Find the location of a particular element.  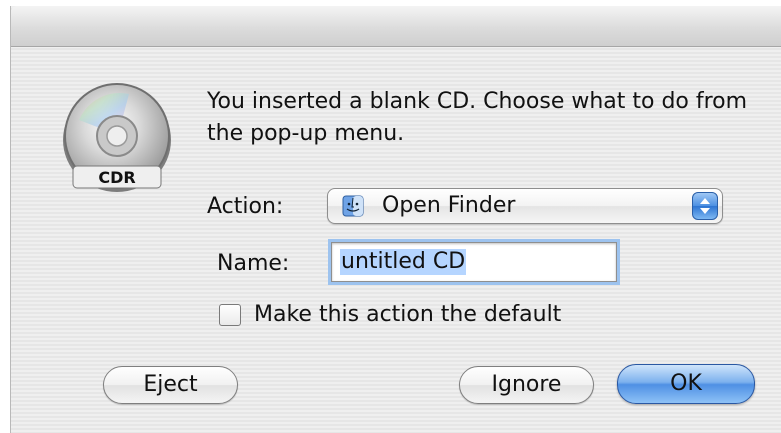

default-action-label: Make this action the default is located at coordinates (407, 314).